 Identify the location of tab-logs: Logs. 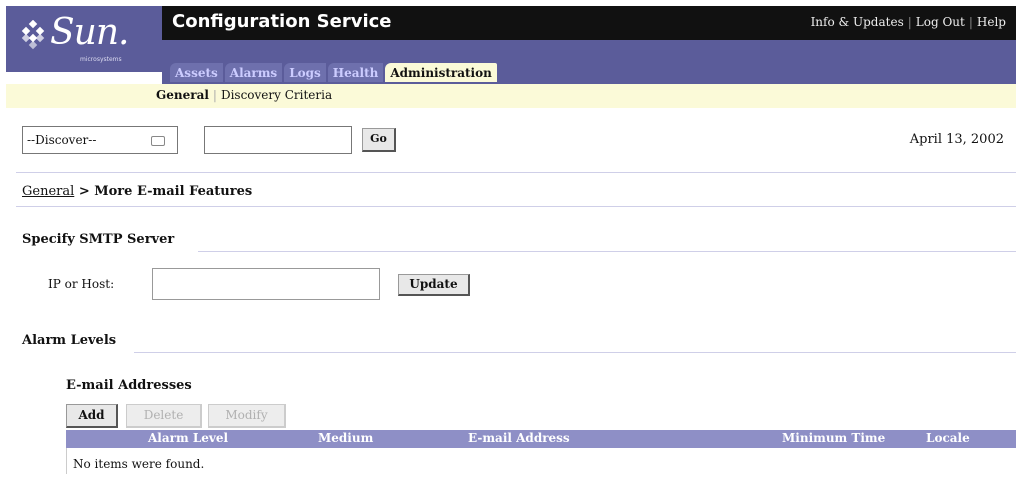
(305, 72).